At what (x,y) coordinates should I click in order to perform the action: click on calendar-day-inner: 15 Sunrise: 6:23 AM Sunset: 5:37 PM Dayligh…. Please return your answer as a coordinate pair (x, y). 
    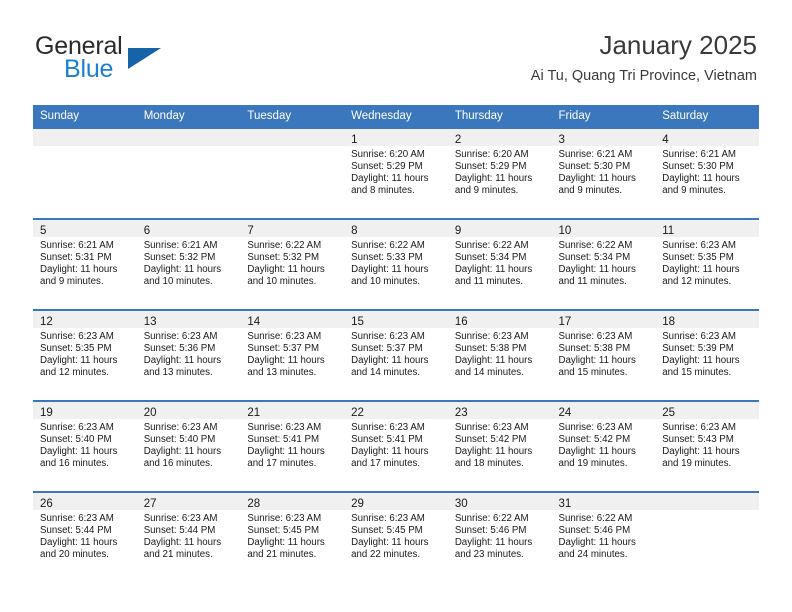
    Looking at the image, I should click on (396, 355).